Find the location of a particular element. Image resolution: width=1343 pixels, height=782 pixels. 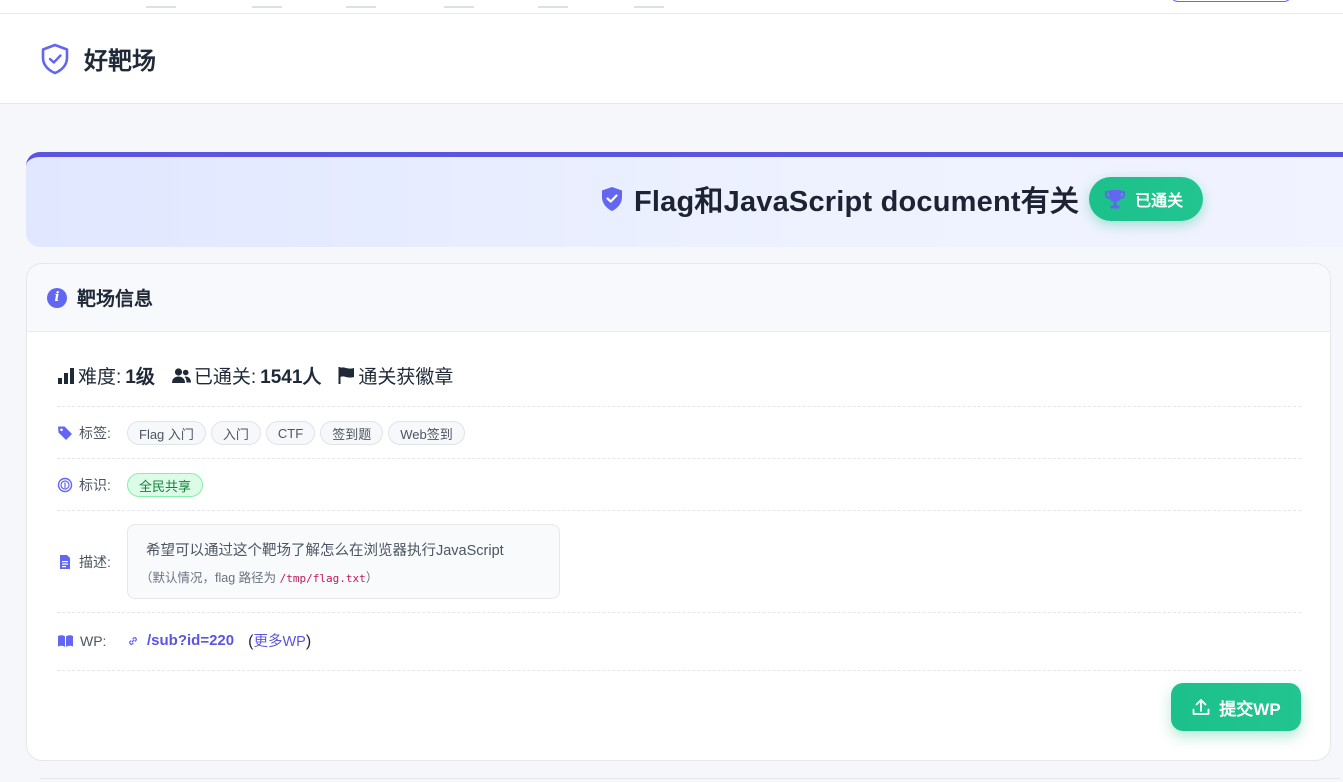

tags-label: 标签: is located at coordinates (92, 433).